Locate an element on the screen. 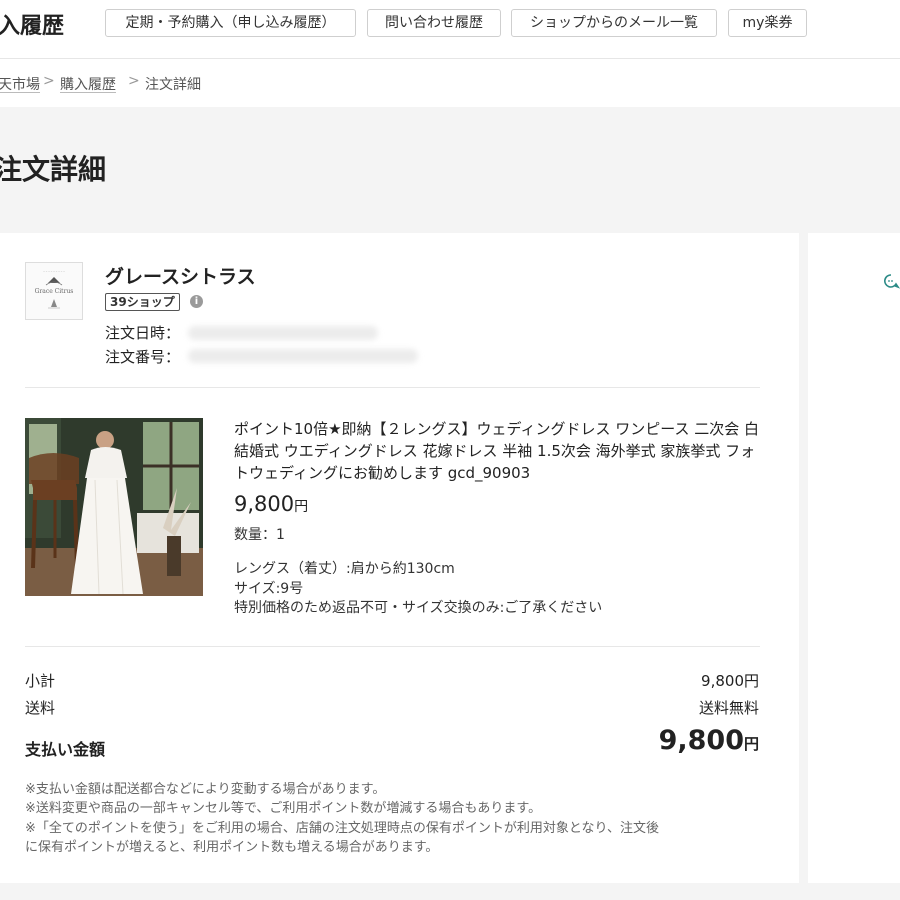  order-date-label: 注文日時： is located at coordinates (143, 333).